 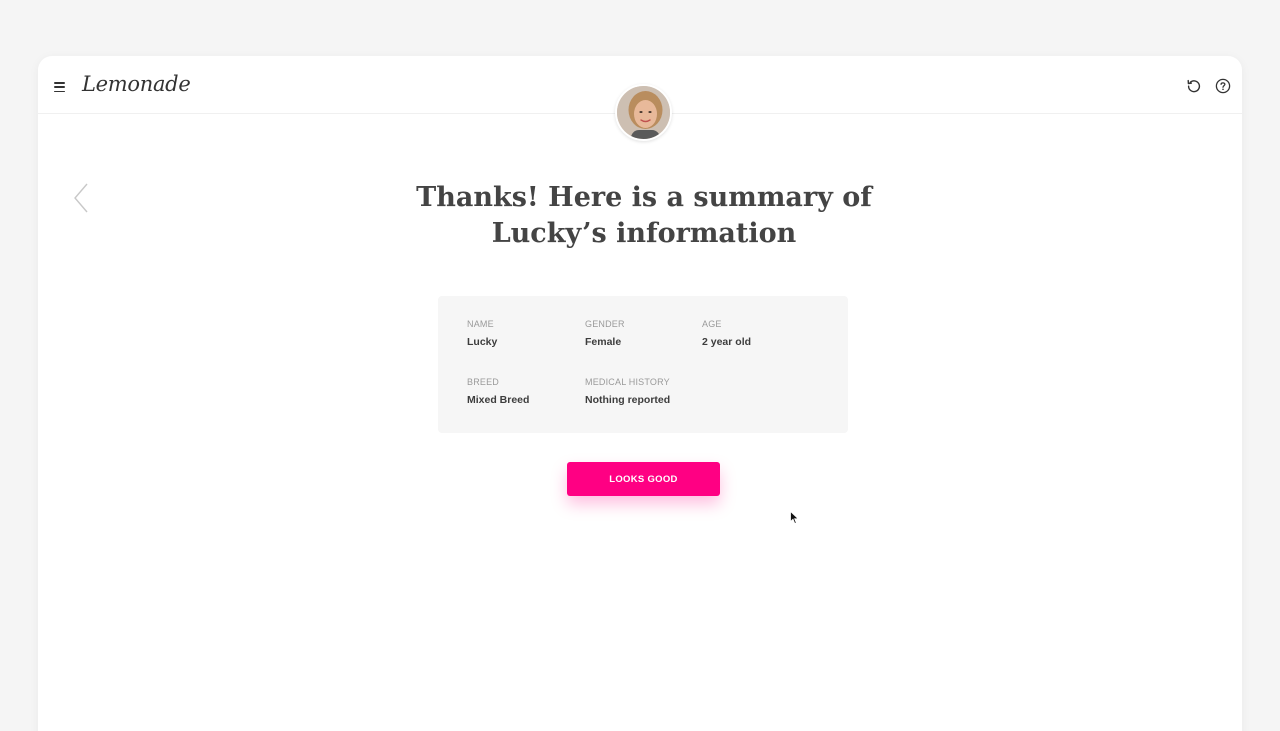 I want to click on assistant-avatar, so click(x=643, y=112).